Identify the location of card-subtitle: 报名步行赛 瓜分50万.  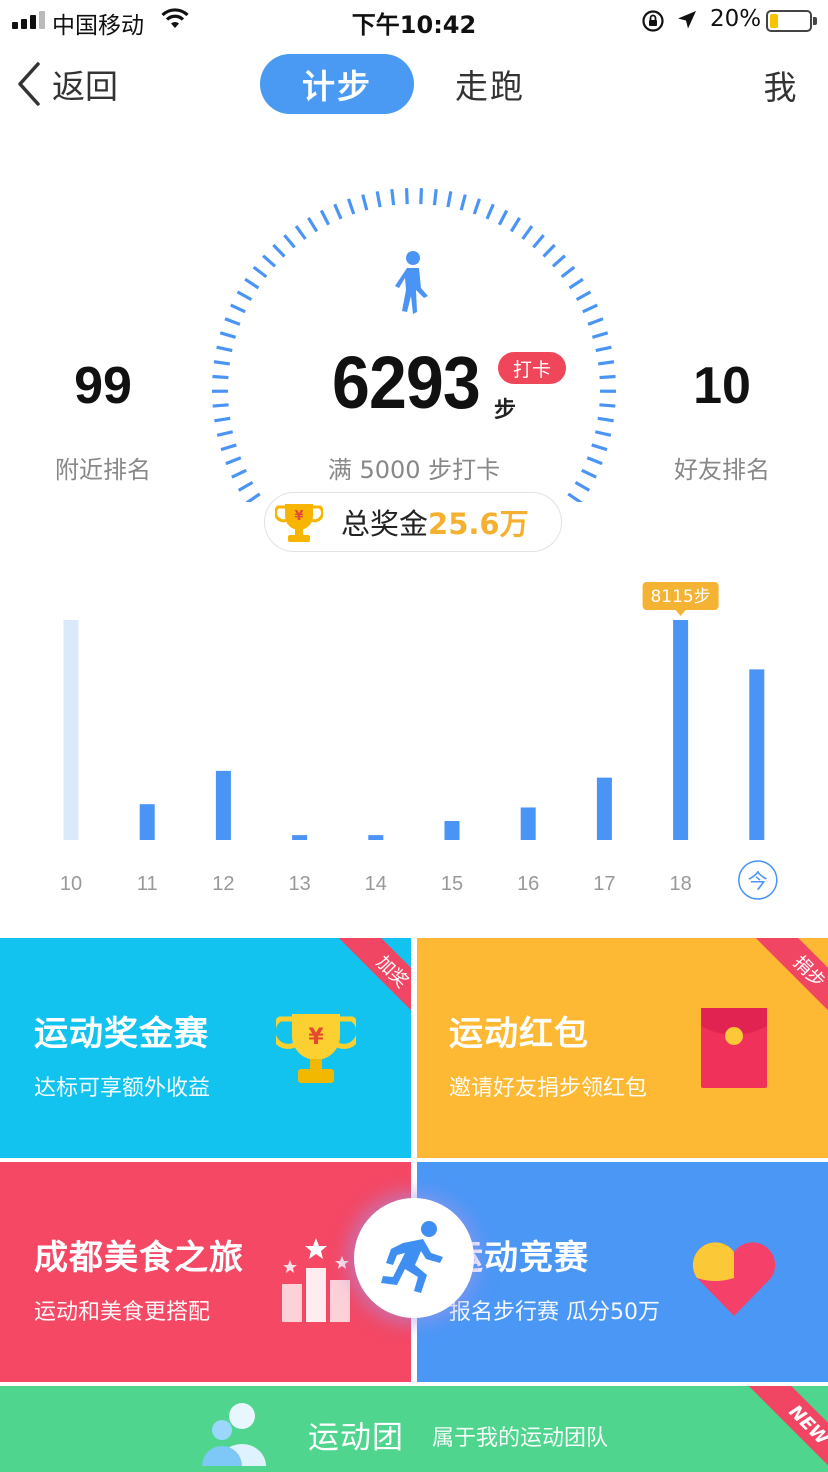
(554, 1312).